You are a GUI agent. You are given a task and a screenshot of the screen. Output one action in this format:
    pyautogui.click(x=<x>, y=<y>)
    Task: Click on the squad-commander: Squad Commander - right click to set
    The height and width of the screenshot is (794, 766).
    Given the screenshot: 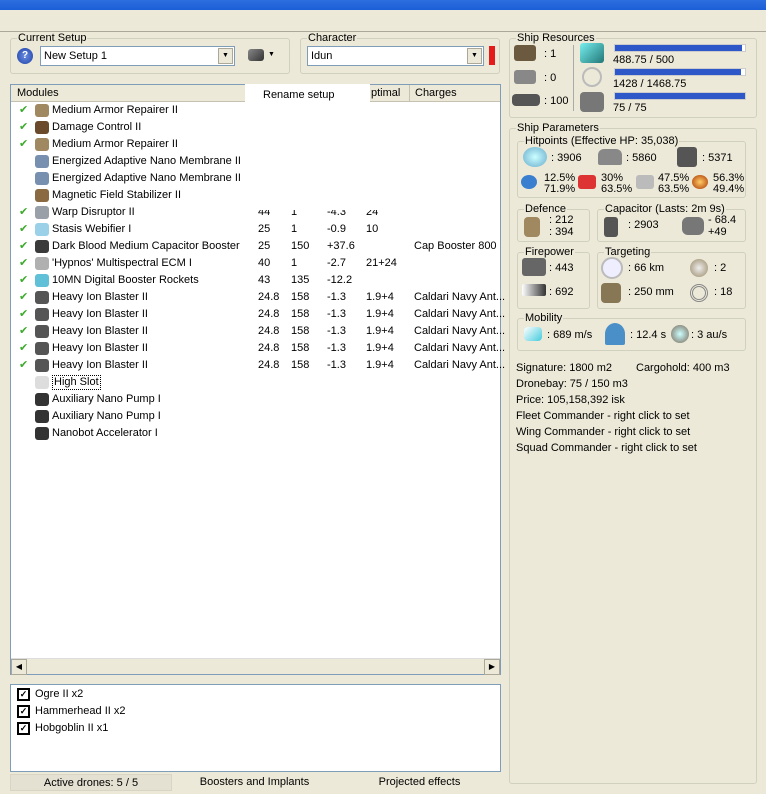 What is the action you would take?
    pyautogui.click(x=606, y=448)
    